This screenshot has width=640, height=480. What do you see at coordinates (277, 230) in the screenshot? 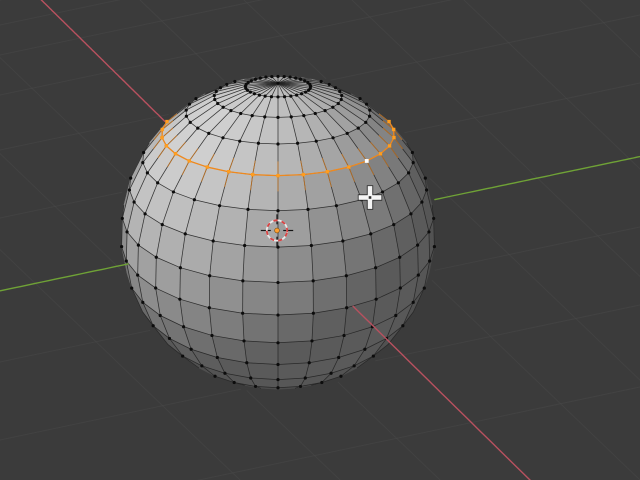
I see `object-origin-icon` at bounding box center [277, 230].